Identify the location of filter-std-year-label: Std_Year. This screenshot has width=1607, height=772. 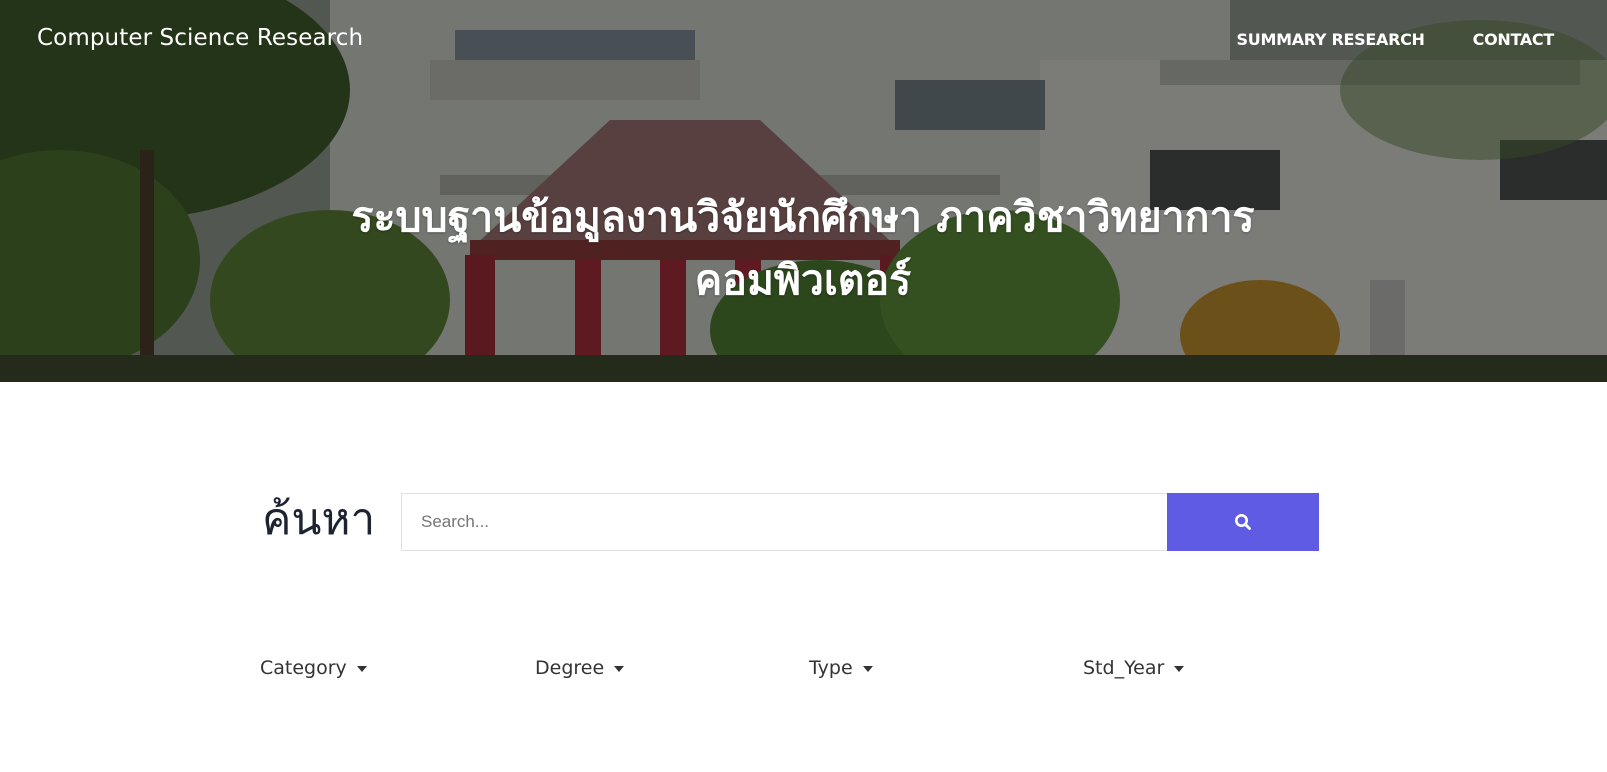
(1124, 668).